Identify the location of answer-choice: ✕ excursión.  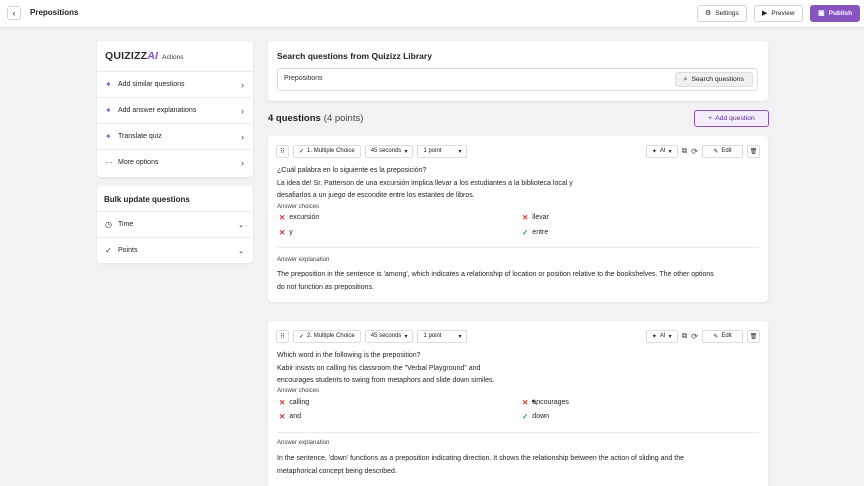
(299, 217).